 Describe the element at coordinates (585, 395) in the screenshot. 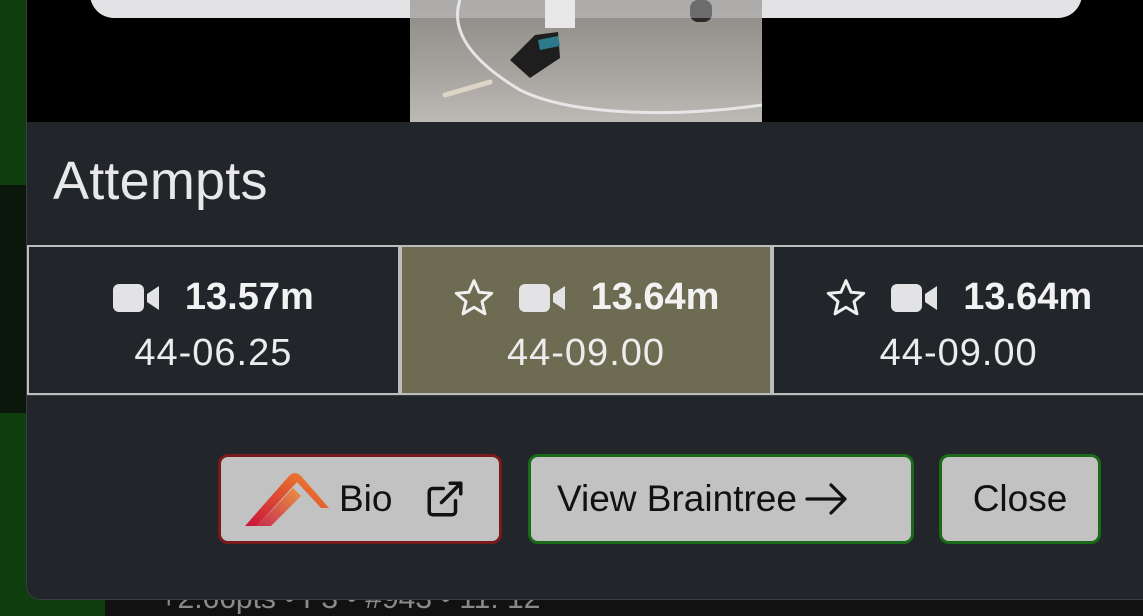

I see `section-divider` at that location.